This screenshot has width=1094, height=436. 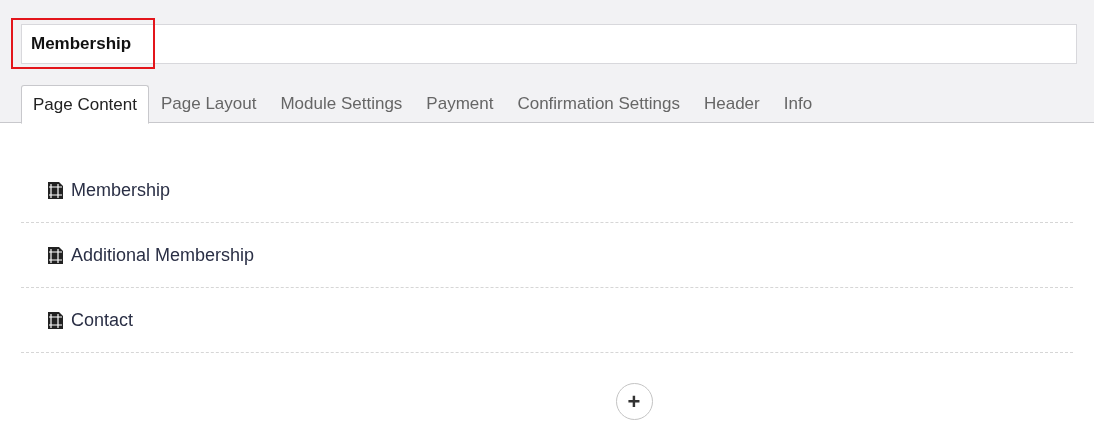 What do you see at coordinates (341, 104) in the screenshot?
I see `tab: Module Settings` at bounding box center [341, 104].